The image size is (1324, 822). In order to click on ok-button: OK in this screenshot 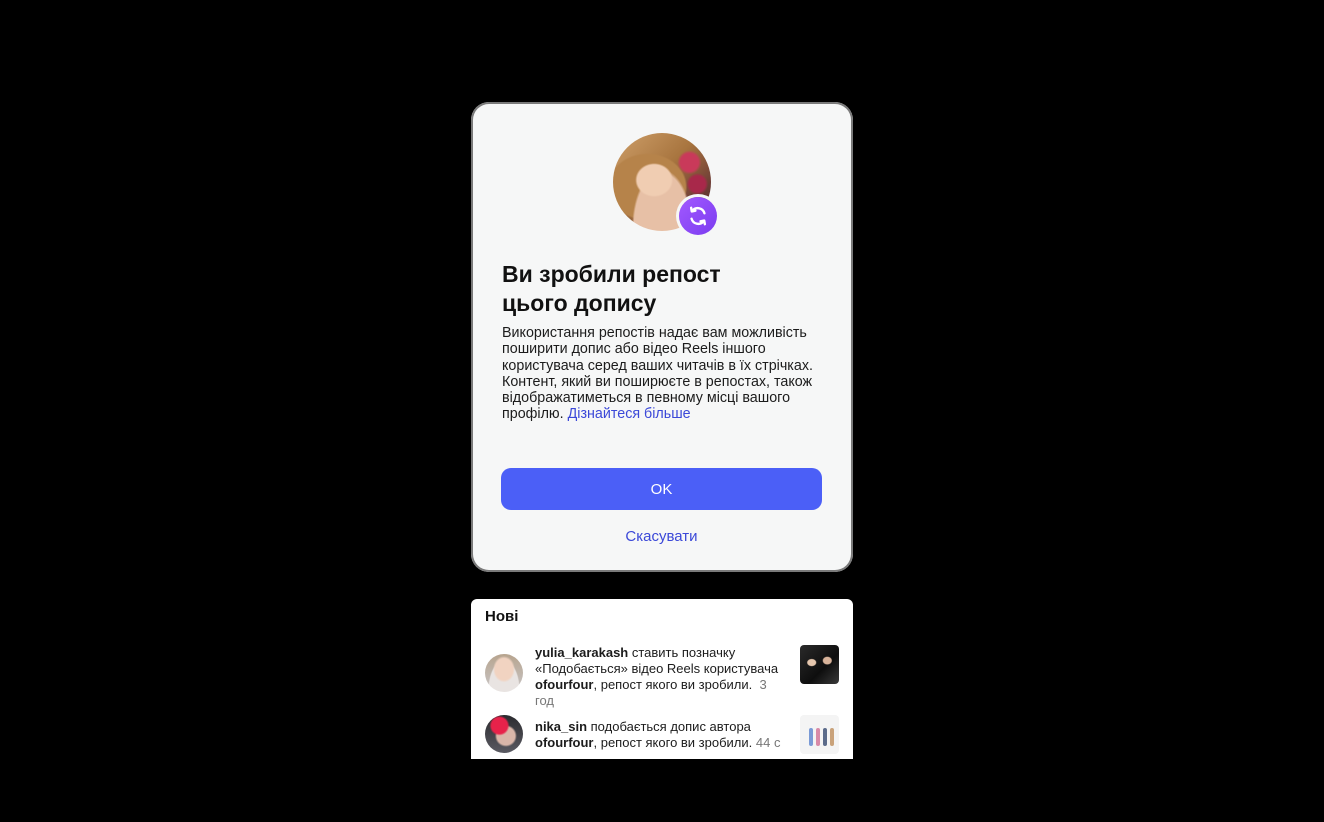, I will do `click(661, 489)`.